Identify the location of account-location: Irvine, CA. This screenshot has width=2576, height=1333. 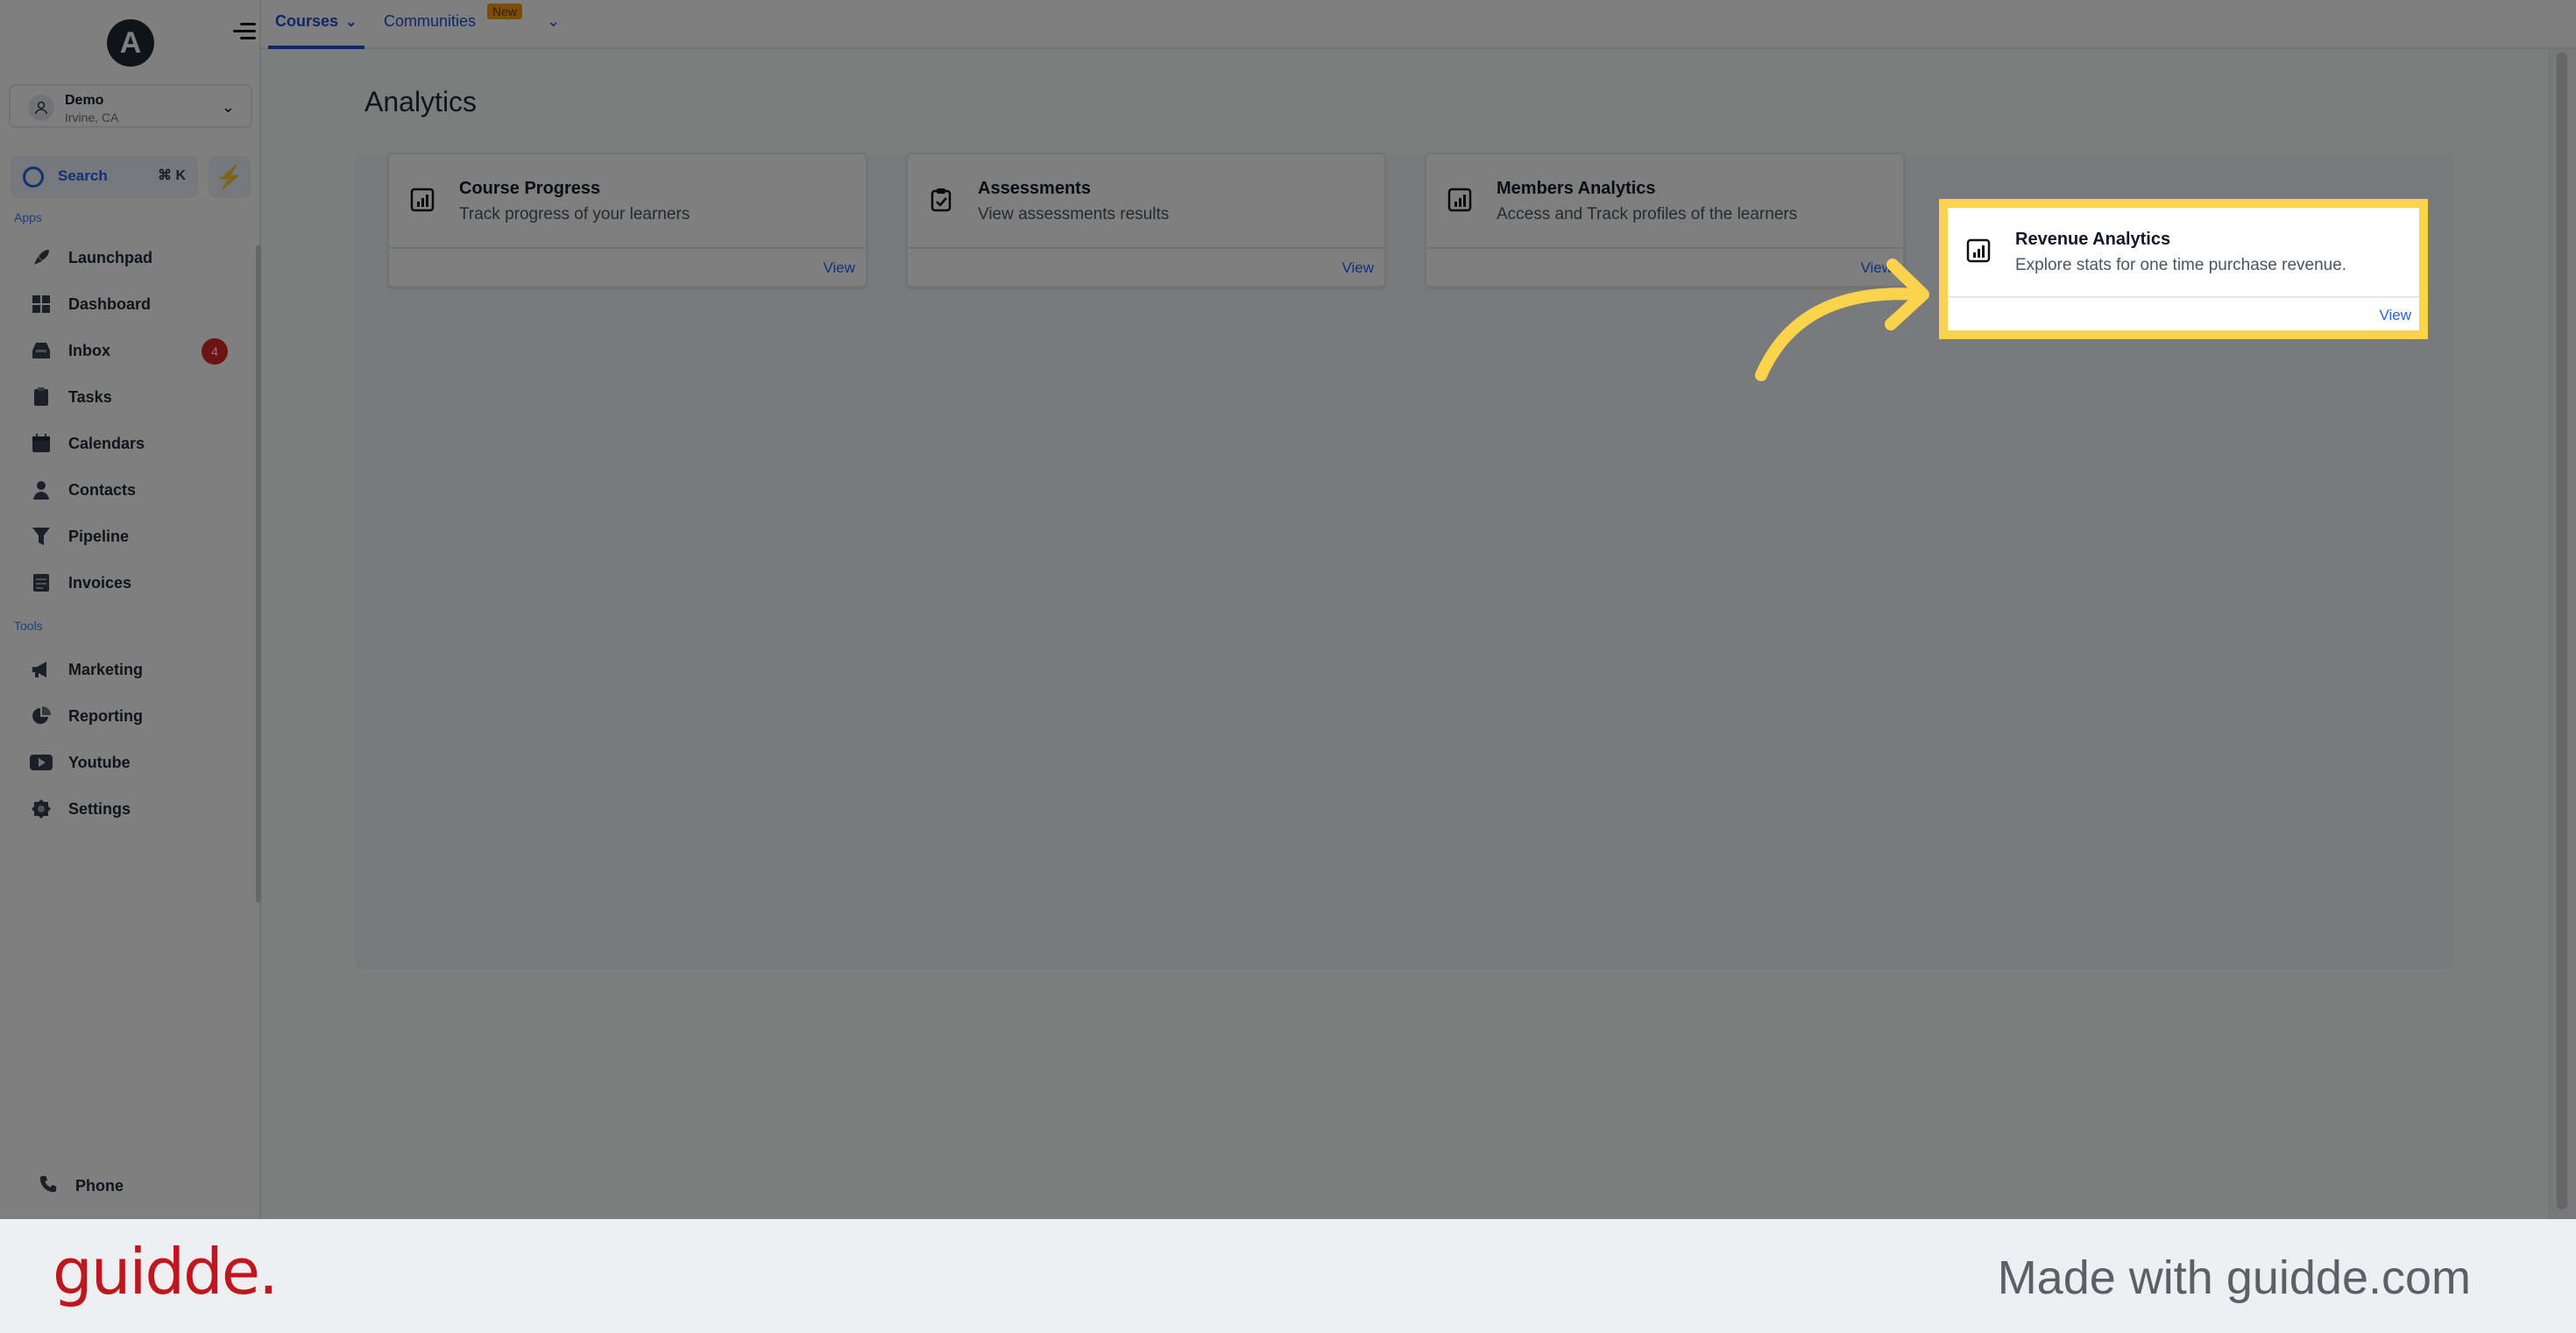
(92, 117).